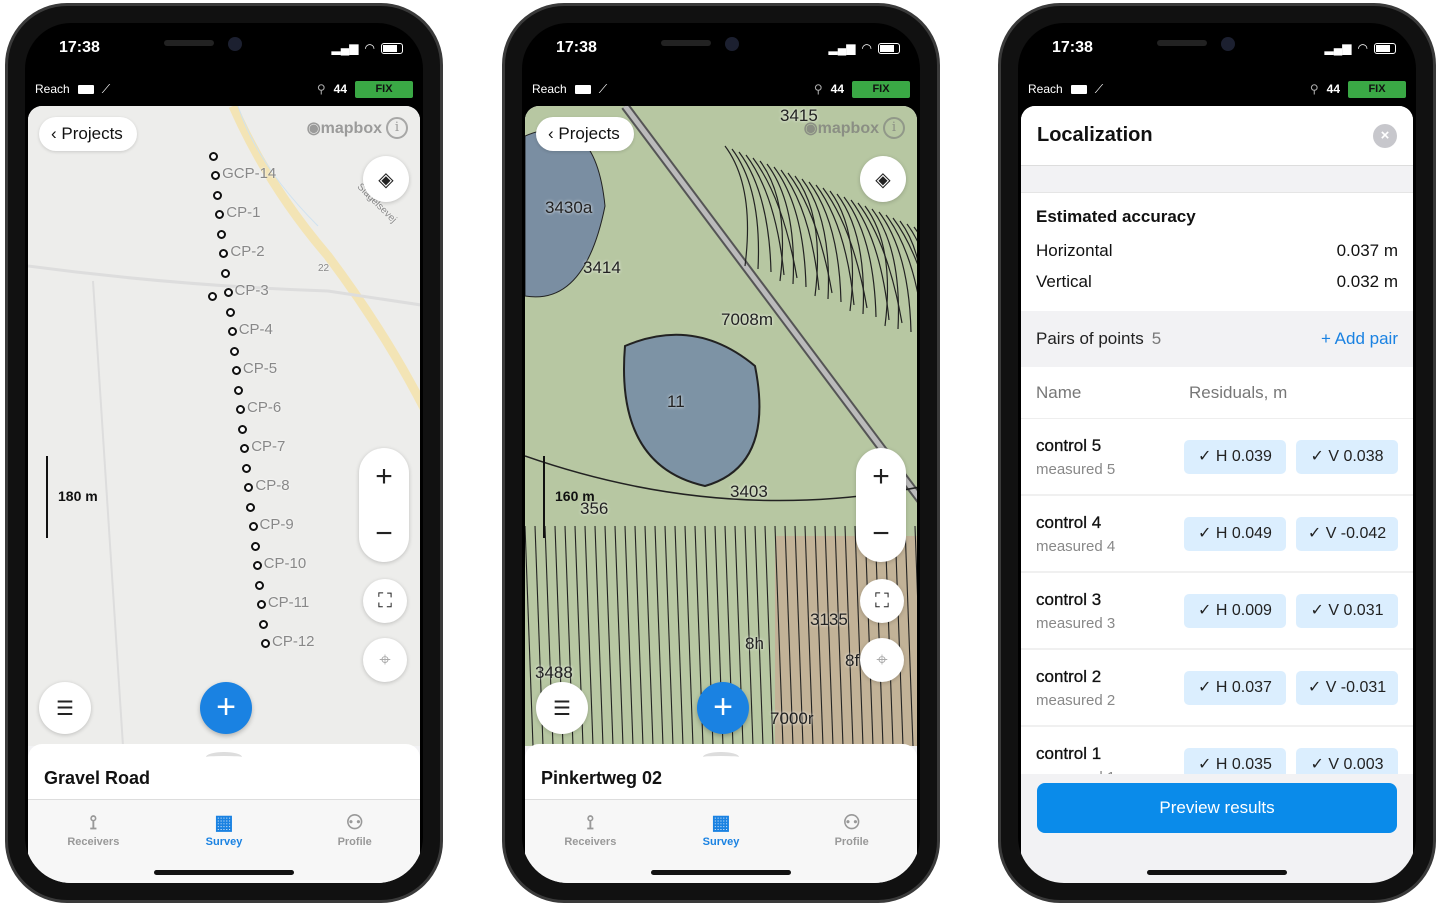  I want to click on mapbox-logo: ◉mapbox, so click(344, 128).